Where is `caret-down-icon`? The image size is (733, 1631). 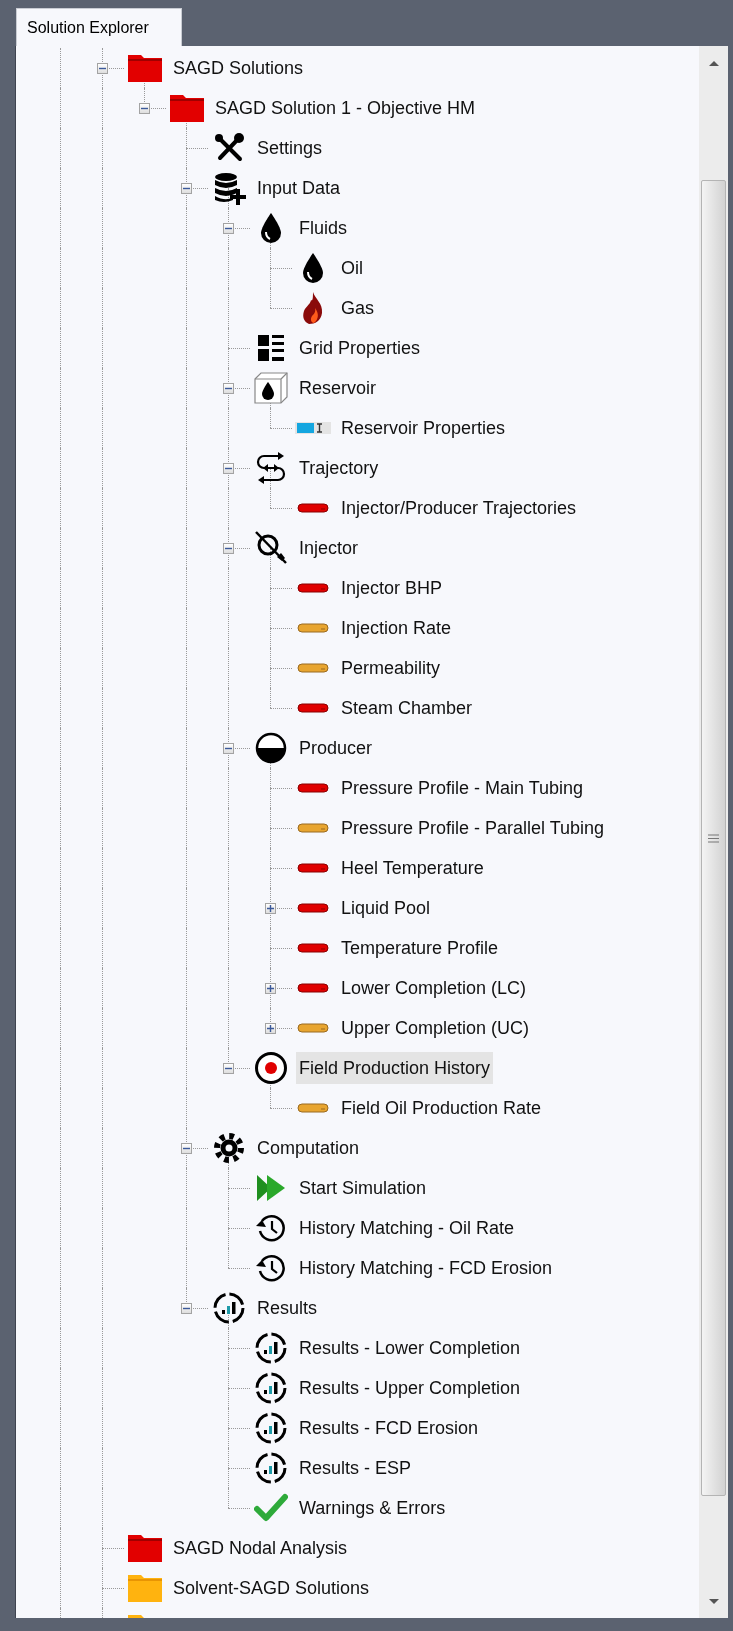 caret-down-icon is located at coordinates (713, 1601).